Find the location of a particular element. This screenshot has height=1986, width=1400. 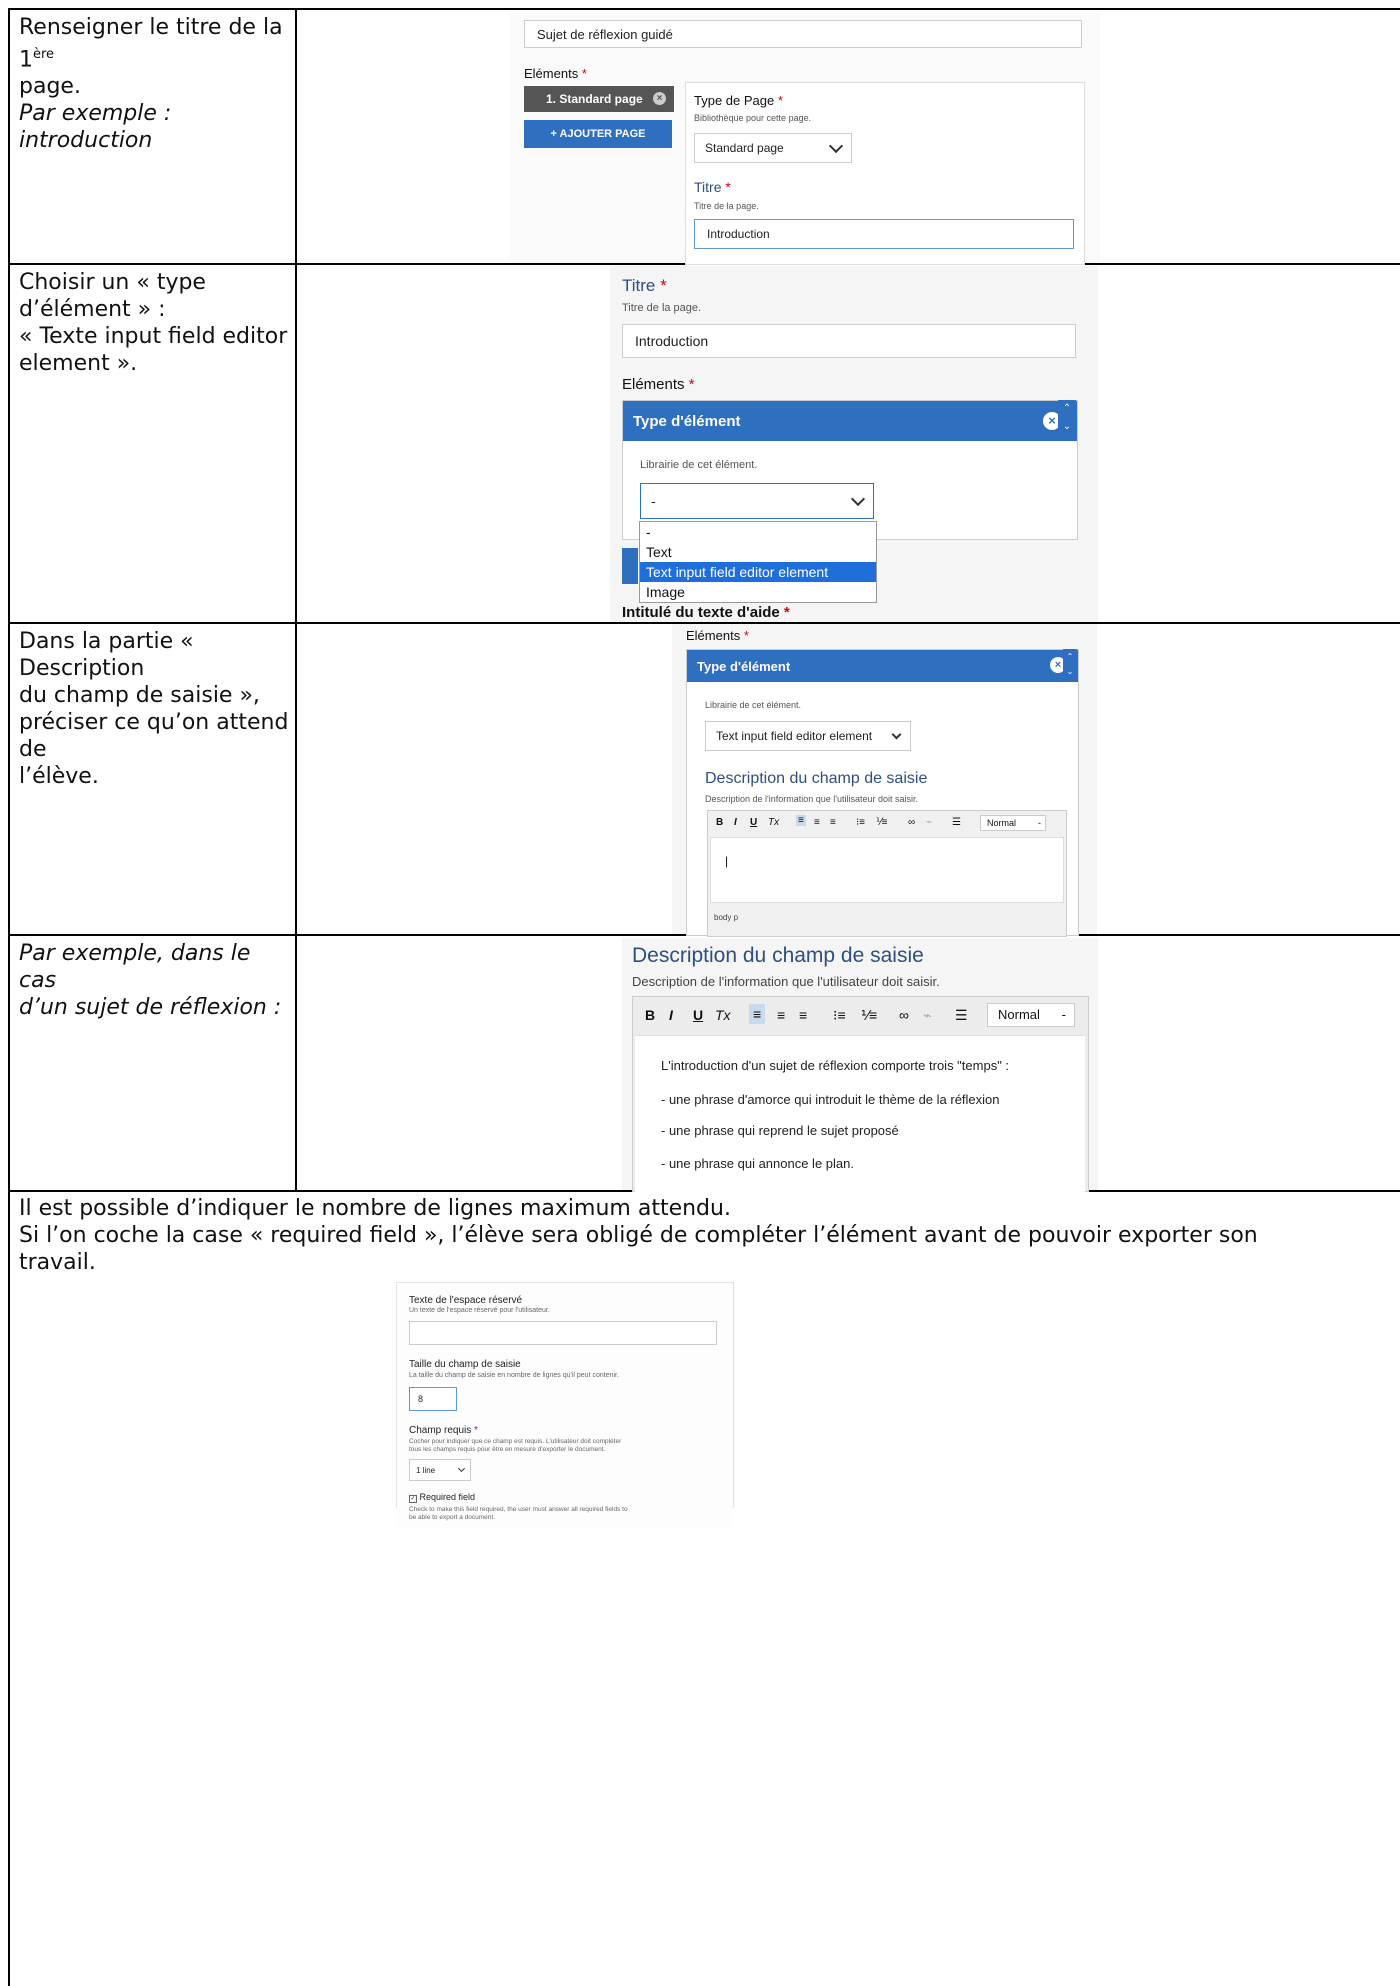

form-title-input: Sujet de réflexion guidé is located at coordinates (803, 34).